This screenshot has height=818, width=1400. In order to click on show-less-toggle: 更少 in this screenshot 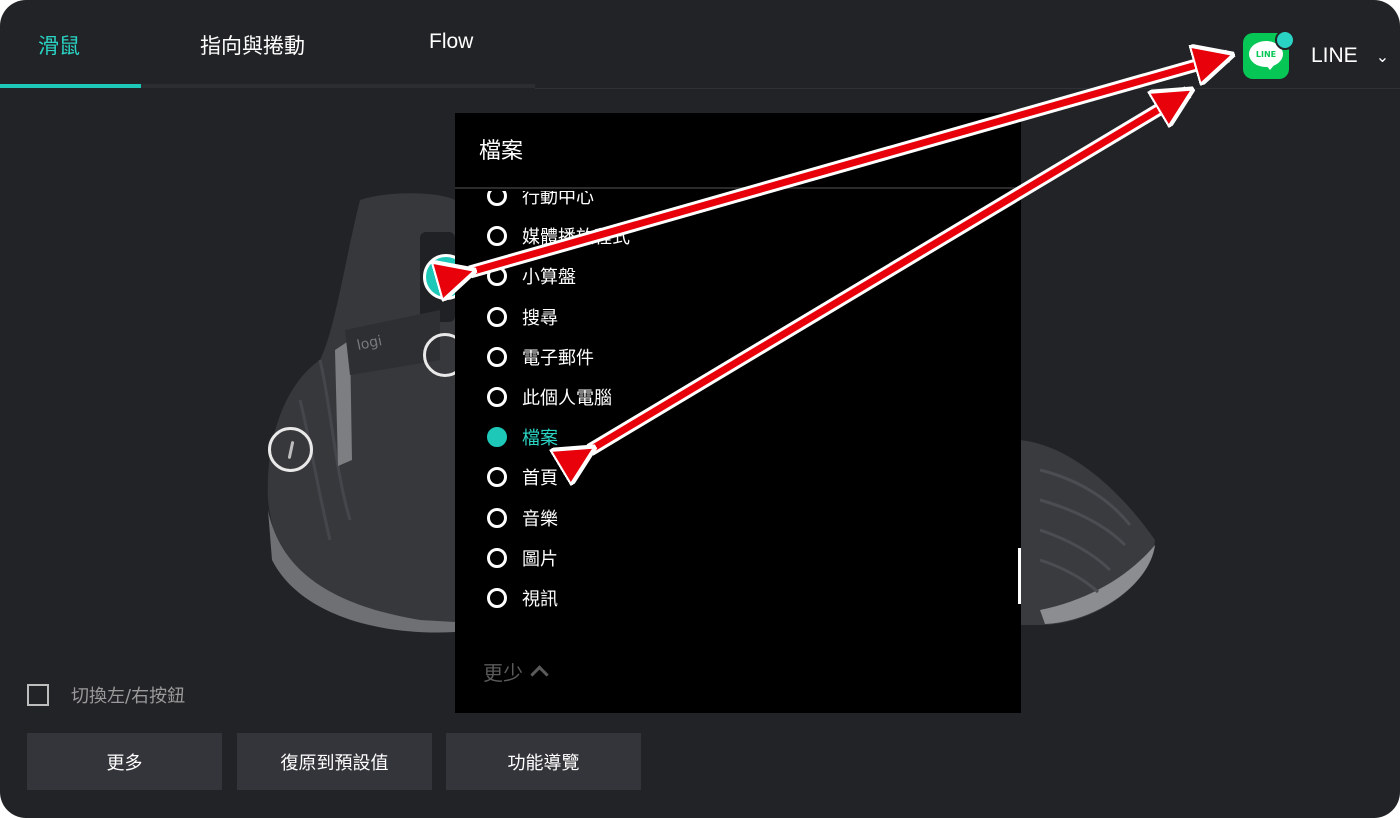, I will do `click(516, 671)`.